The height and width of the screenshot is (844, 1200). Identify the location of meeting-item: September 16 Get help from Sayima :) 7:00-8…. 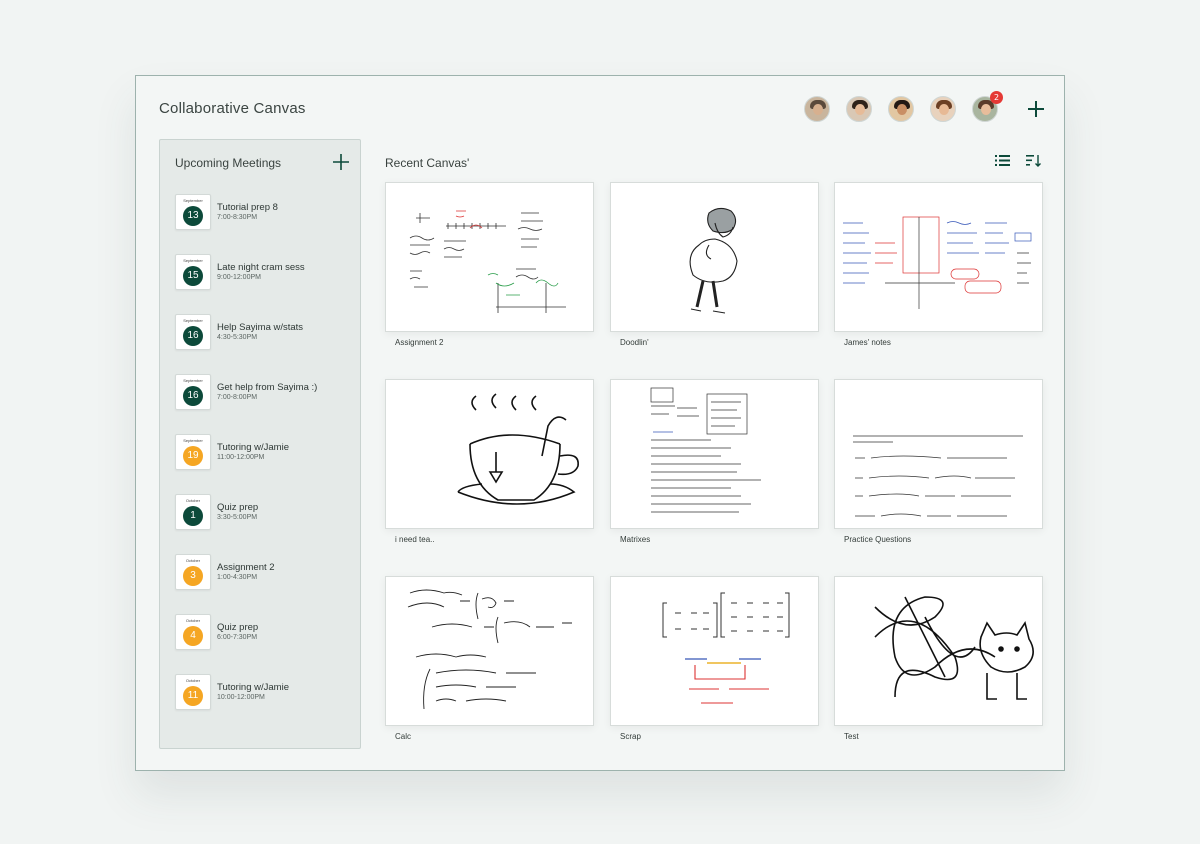
(264, 393).